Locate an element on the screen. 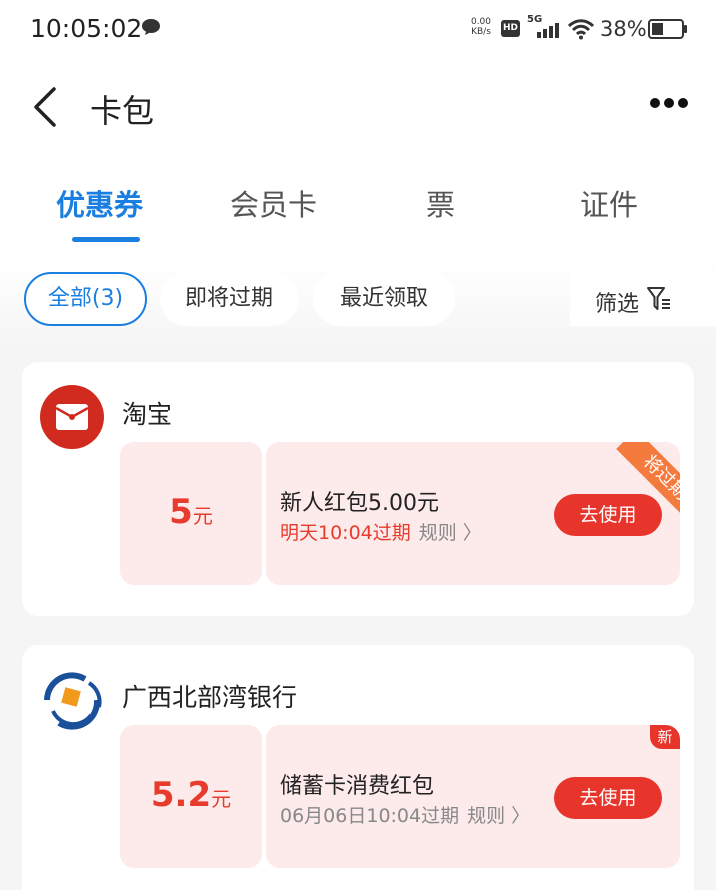 The width and height of the screenshot is (716, 890). active-tab-indicator is located at coordinates (106, 239).